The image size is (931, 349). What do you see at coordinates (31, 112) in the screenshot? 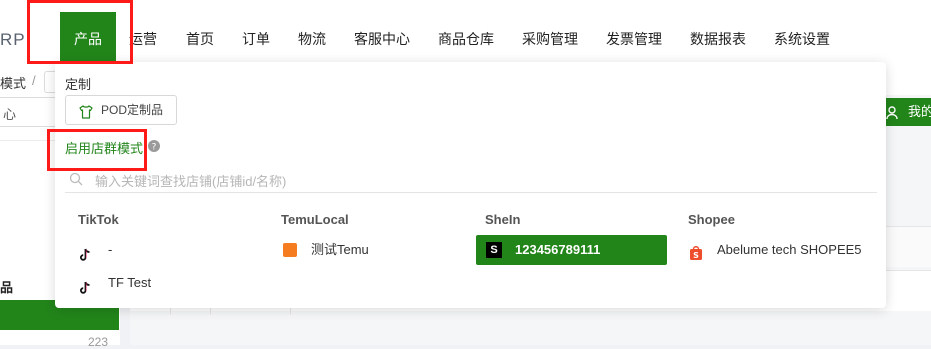
I see `left-filter-input: 心` at bounding box center [31, 112].